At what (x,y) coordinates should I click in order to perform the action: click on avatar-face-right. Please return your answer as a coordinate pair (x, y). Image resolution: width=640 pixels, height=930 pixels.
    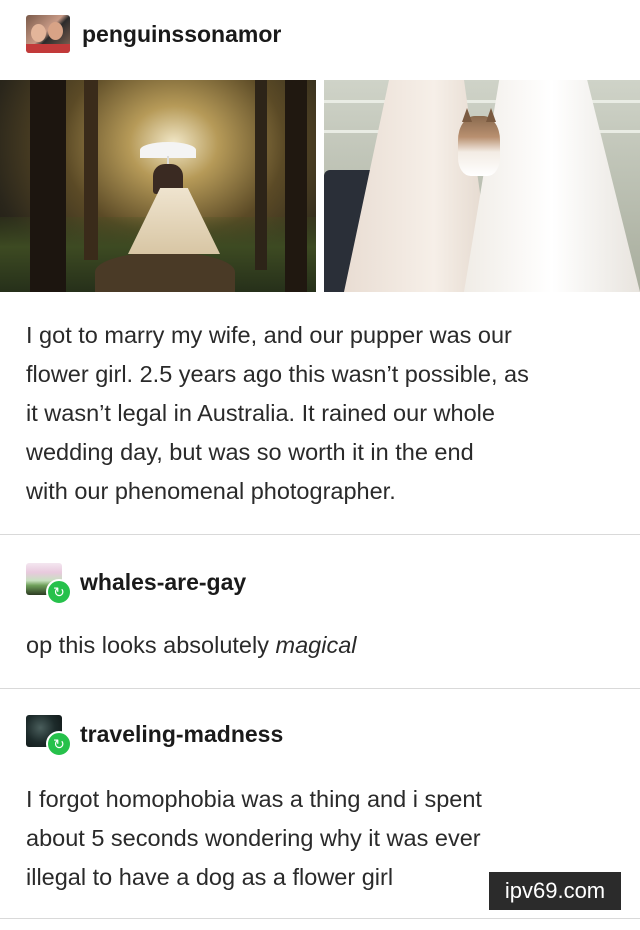
    Looking at the image, I should click on (55, 31).